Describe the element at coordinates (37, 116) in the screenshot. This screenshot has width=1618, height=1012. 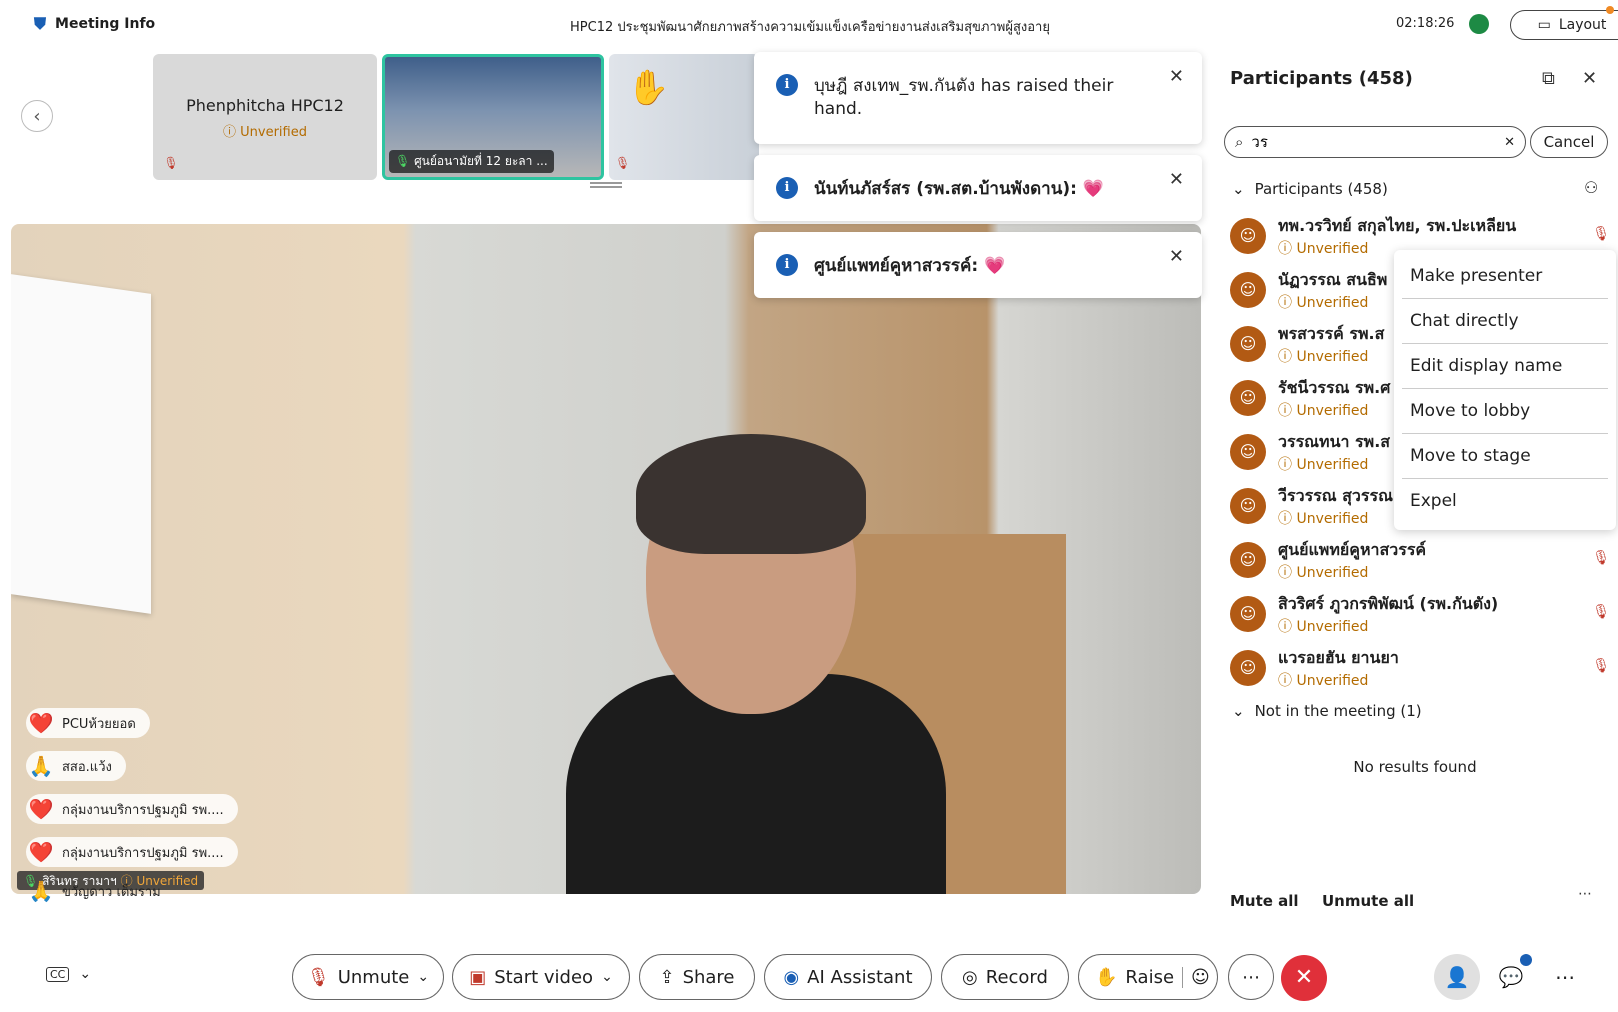
I see `filmstrip-prev-button: ‹` at that location.